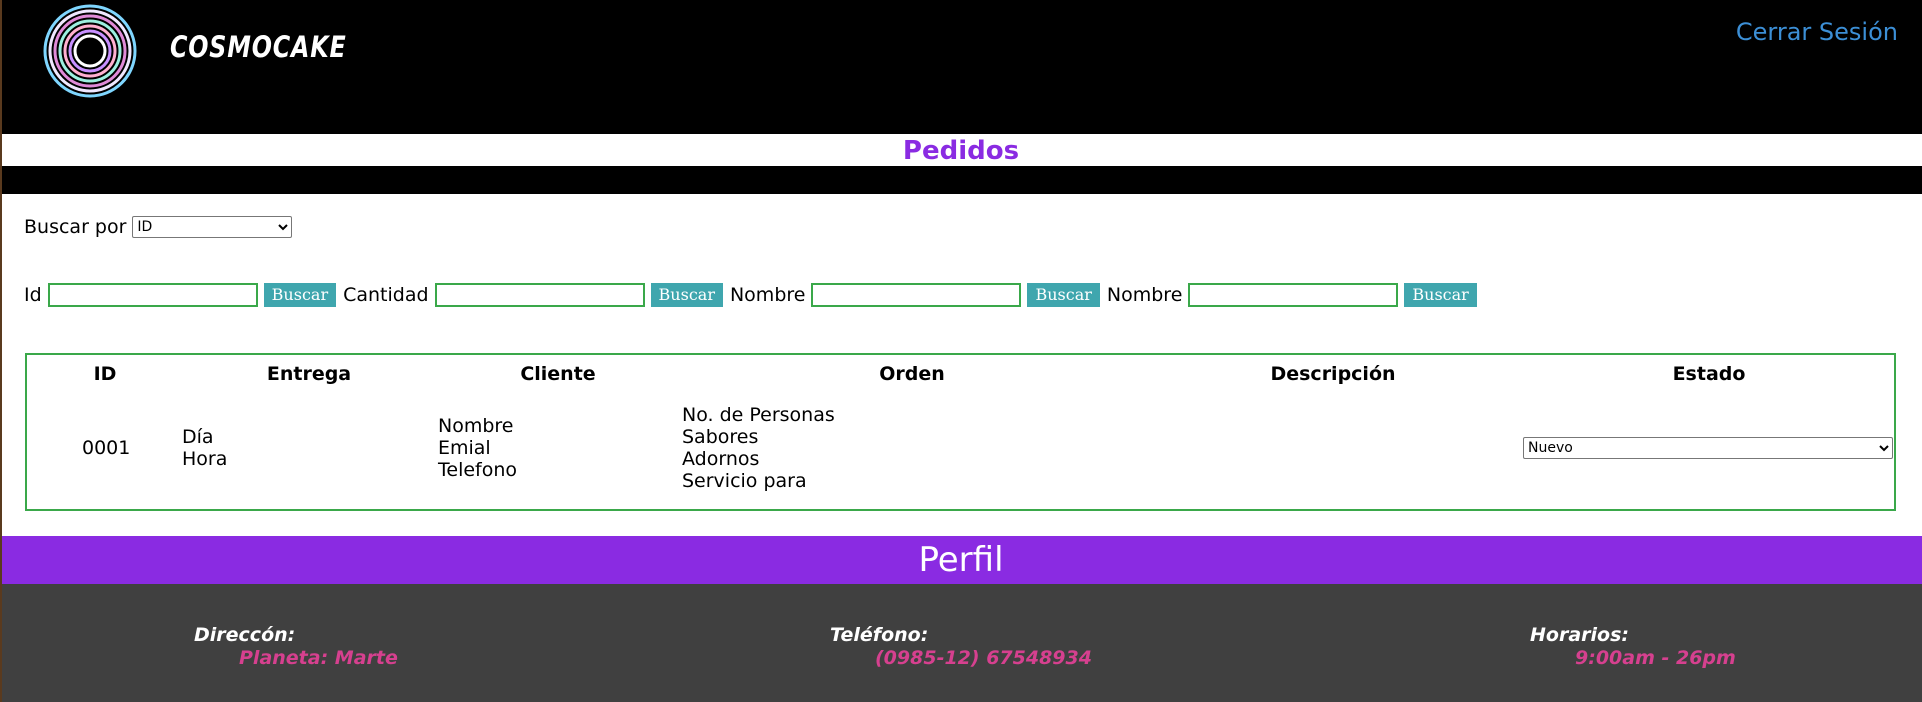 The image size is (1922, 702). Describe the element at coordinates (258, 47) in the screenshot. I see `brand-name: COSMOCAKE` at that location.